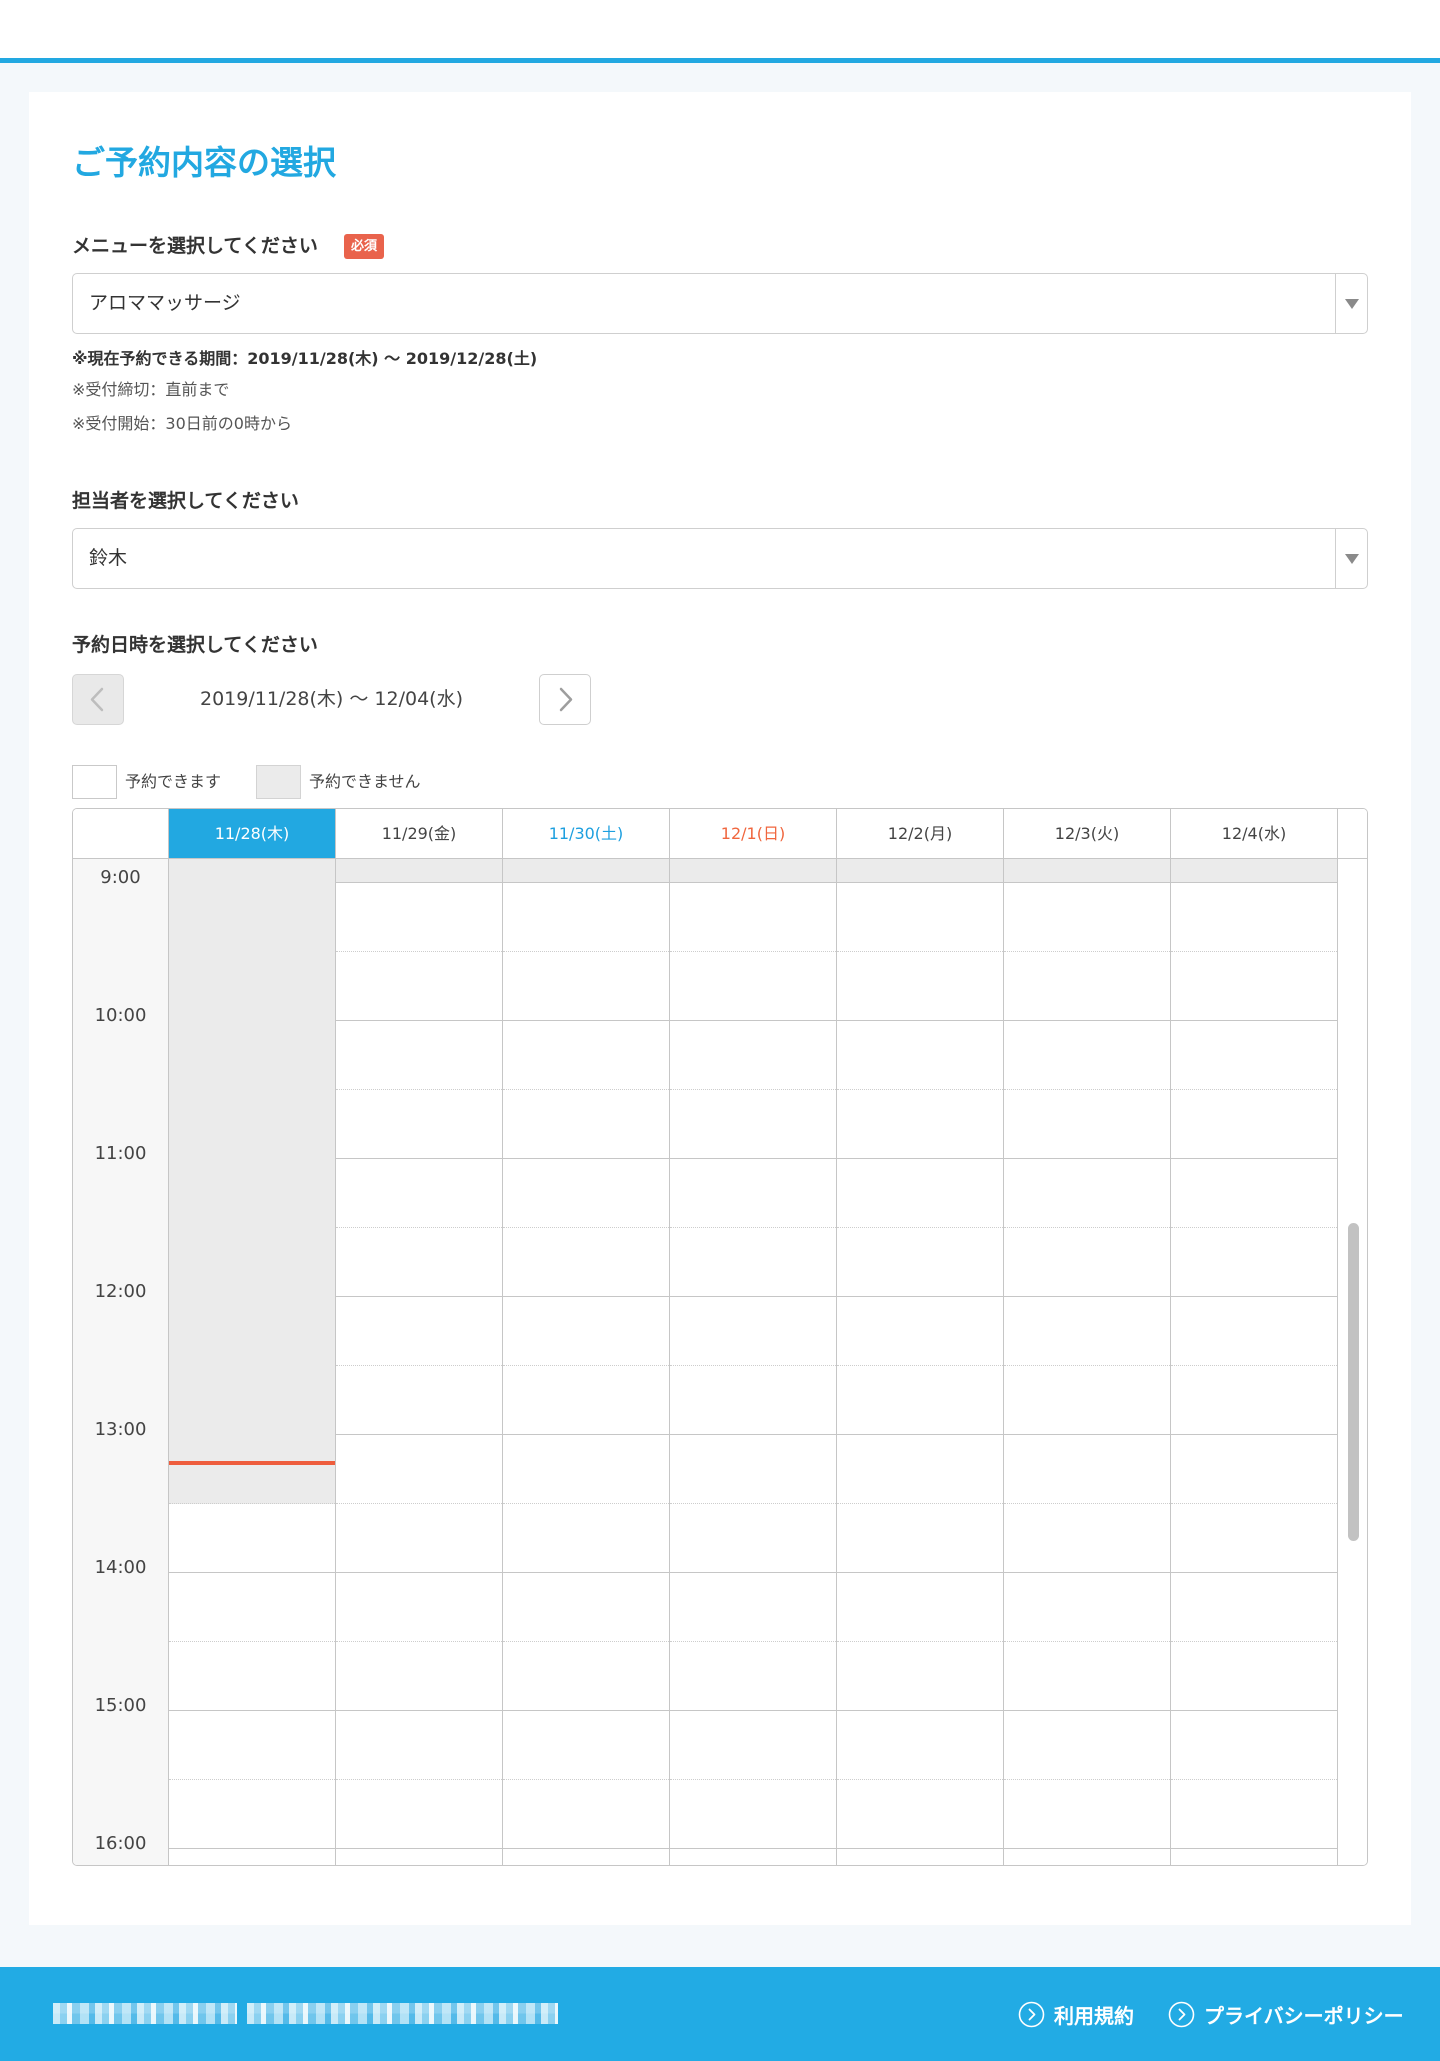 This screenshot has width=1440, height=2061. I want to click on next-week-button, so click(565, 699).